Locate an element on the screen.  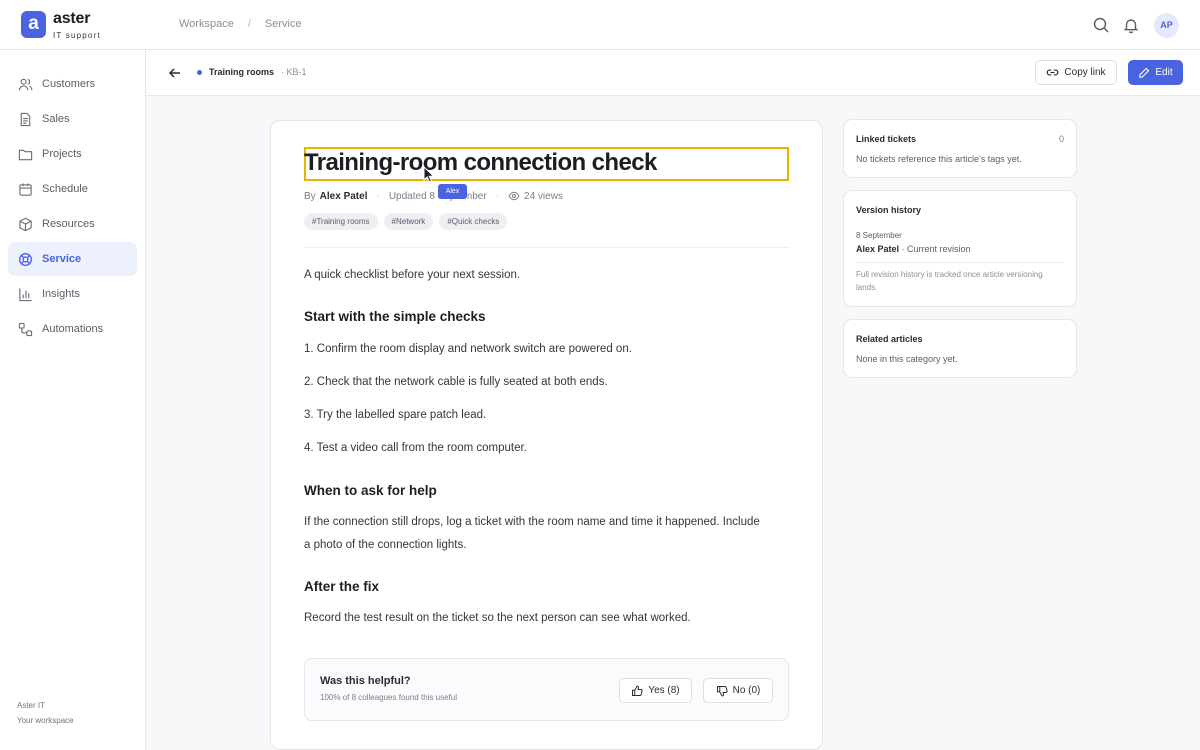
sidebar-item-insights: Insights is located at coordinates (72, 294).